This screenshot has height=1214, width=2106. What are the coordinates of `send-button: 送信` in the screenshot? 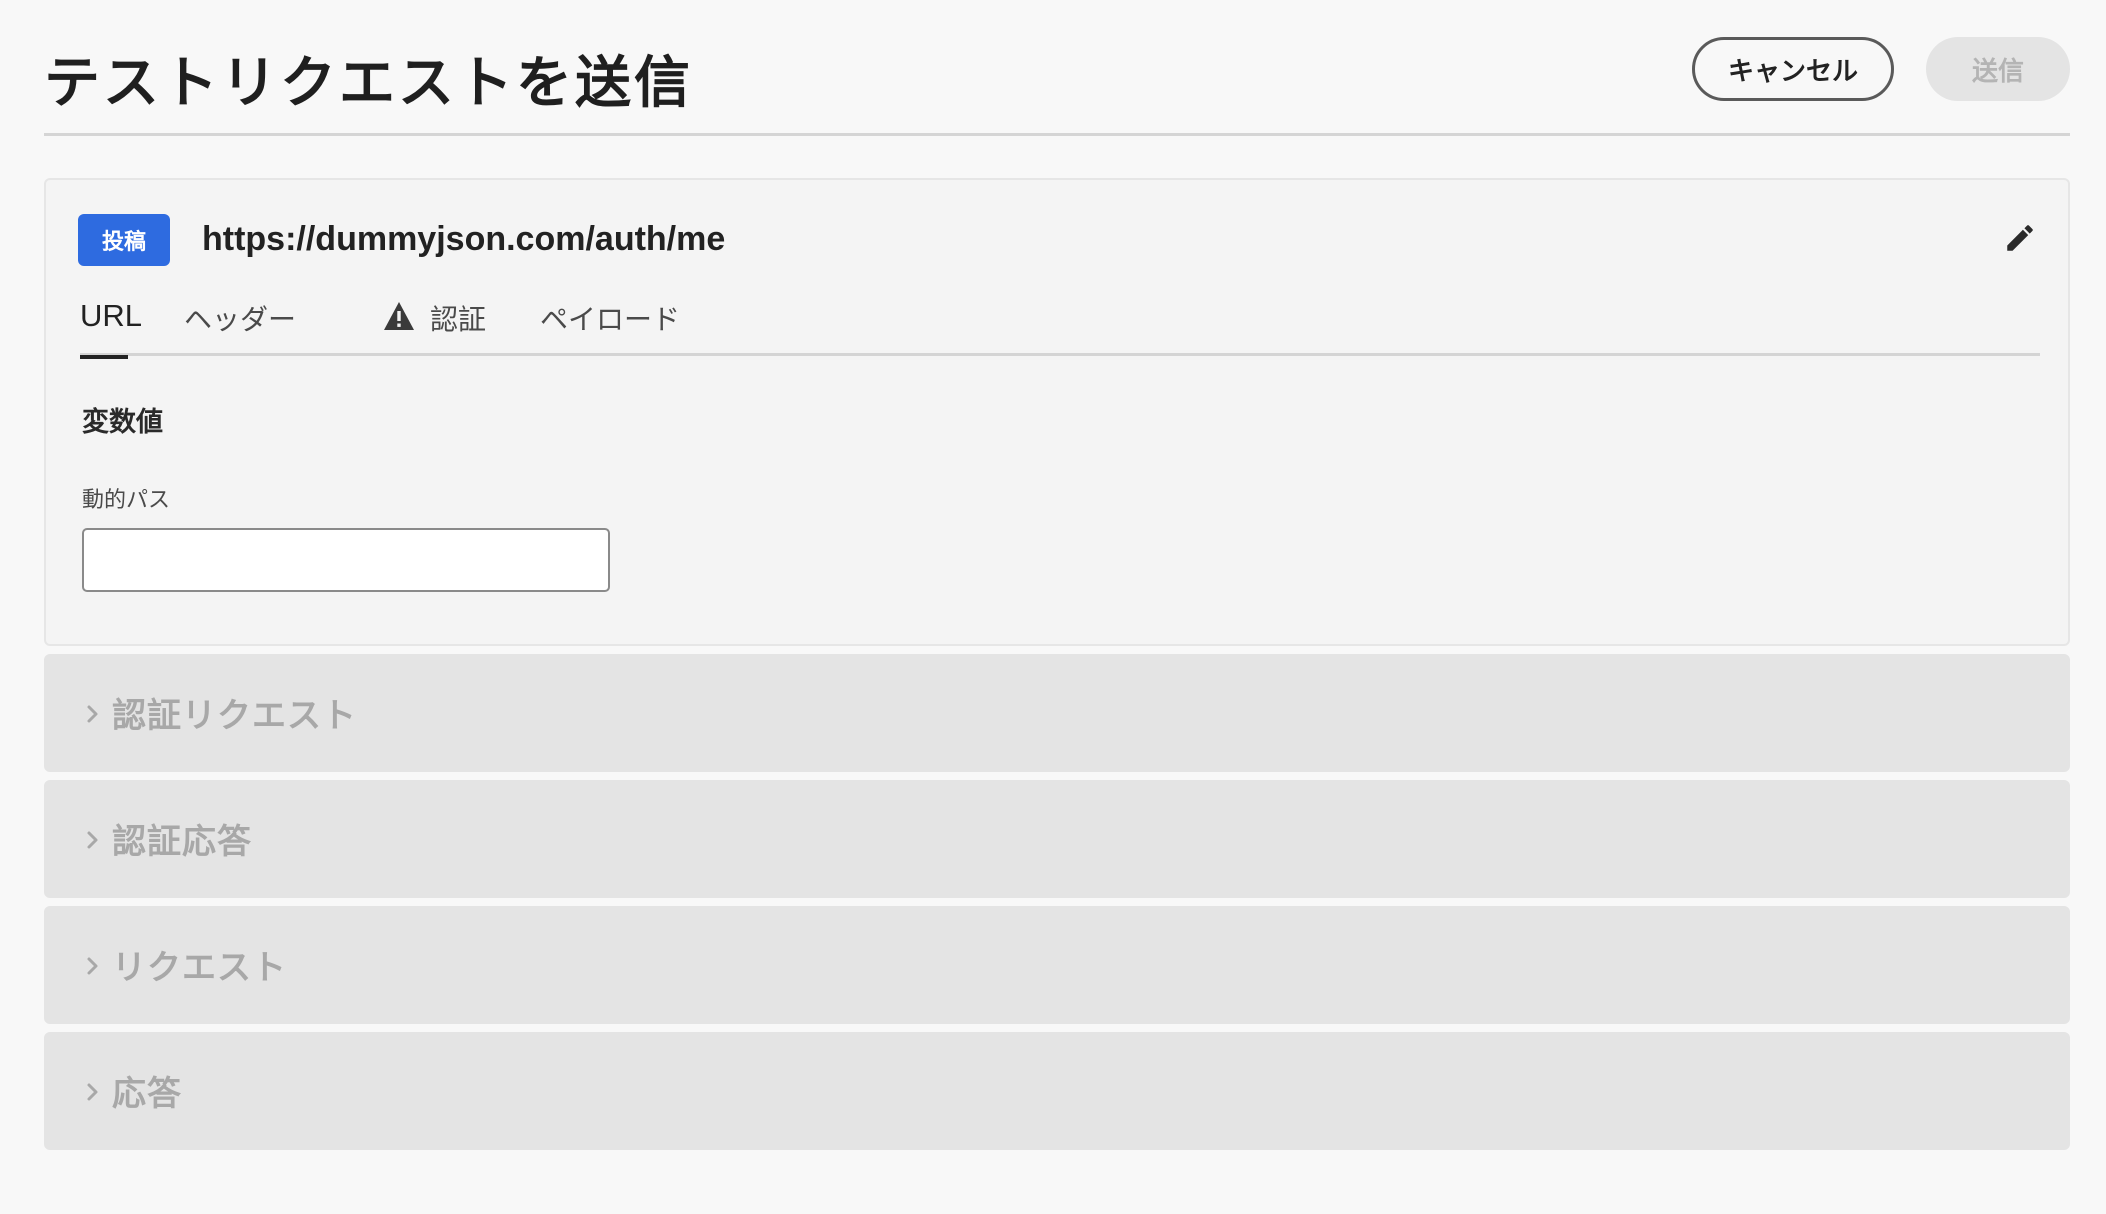 It's located at (1998, 69).